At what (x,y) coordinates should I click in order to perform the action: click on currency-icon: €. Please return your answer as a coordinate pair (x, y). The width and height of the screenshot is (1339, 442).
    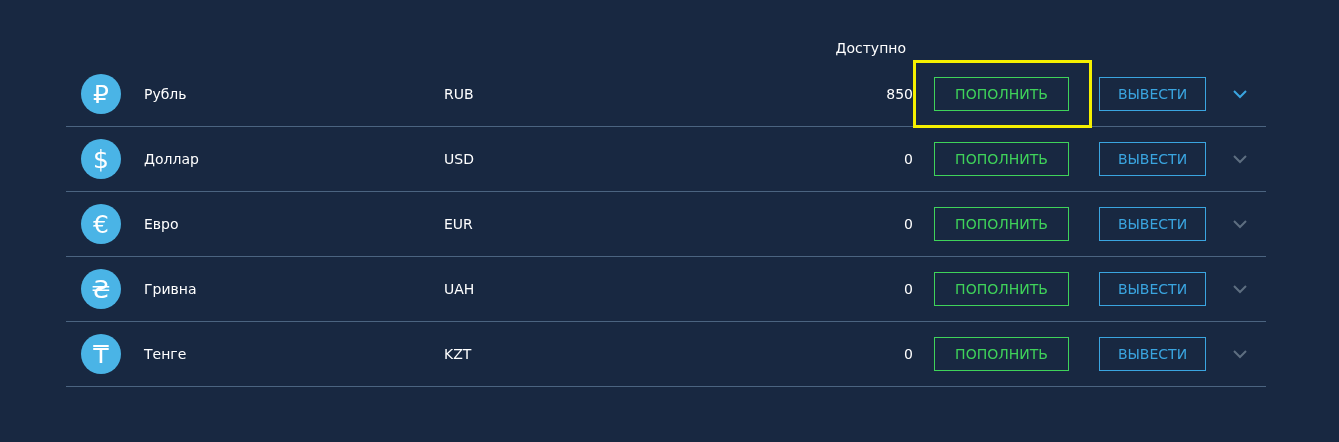
    Looking at the image, I should click on (101, 224).